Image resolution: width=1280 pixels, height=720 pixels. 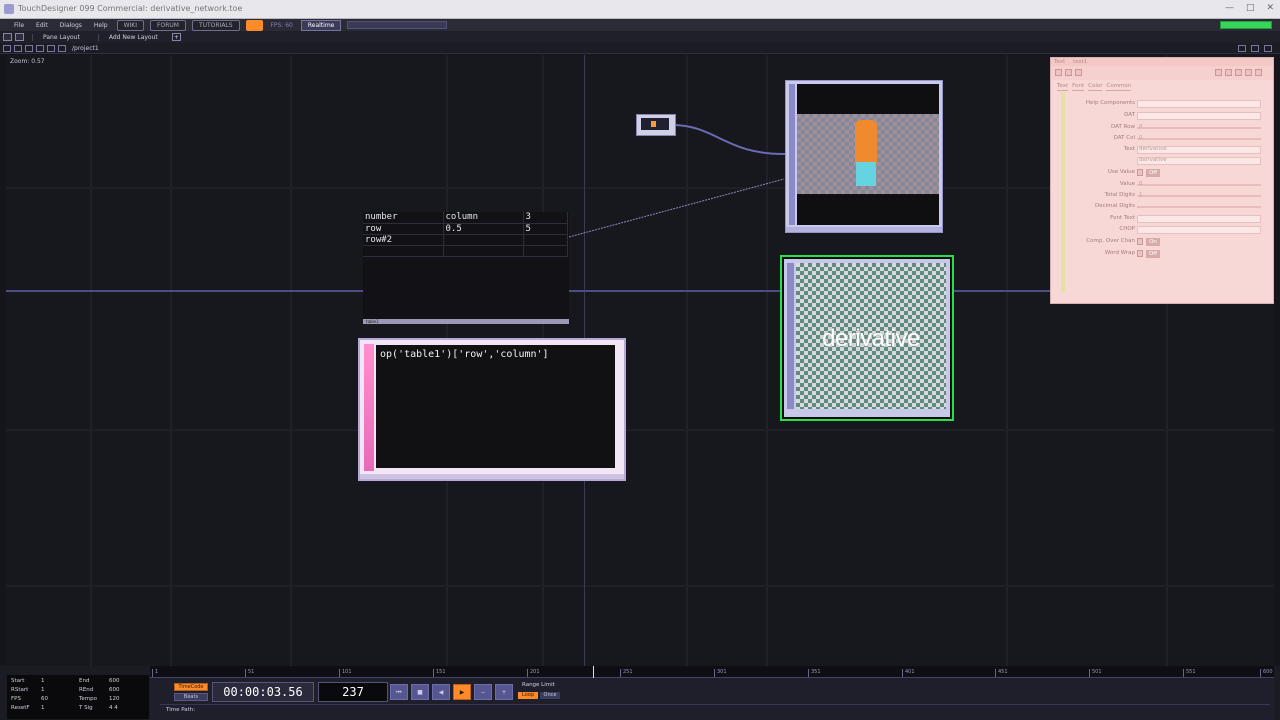 I want to click on pane-layout-label: Pane Layout, so click(x=61, y=37).